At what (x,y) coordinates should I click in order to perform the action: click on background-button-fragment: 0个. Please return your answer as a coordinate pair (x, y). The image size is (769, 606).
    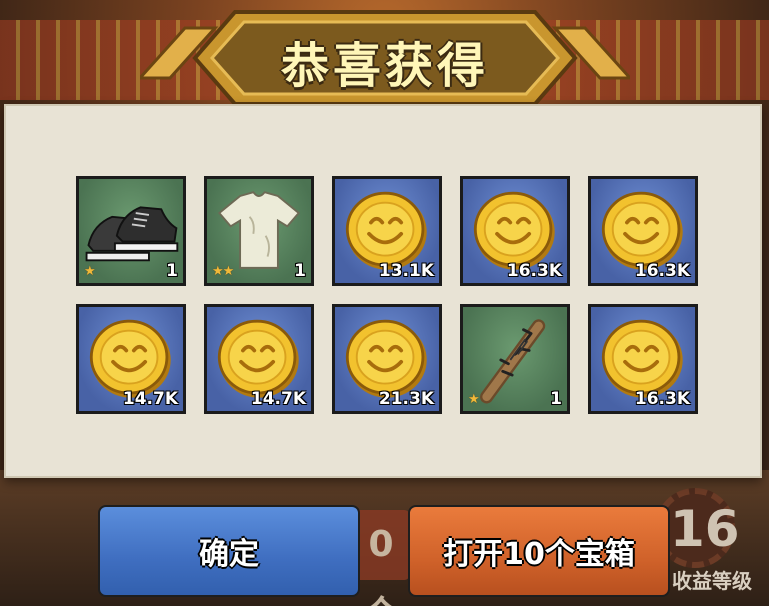
    Looking at the image, I should click on (381, 558).